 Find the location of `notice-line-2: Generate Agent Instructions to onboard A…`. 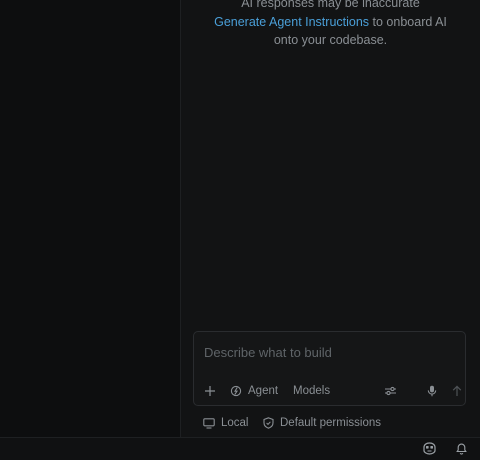

notice-line-2: Generate Agent Instructions to onboard A… is located at coordinates (330, 22).